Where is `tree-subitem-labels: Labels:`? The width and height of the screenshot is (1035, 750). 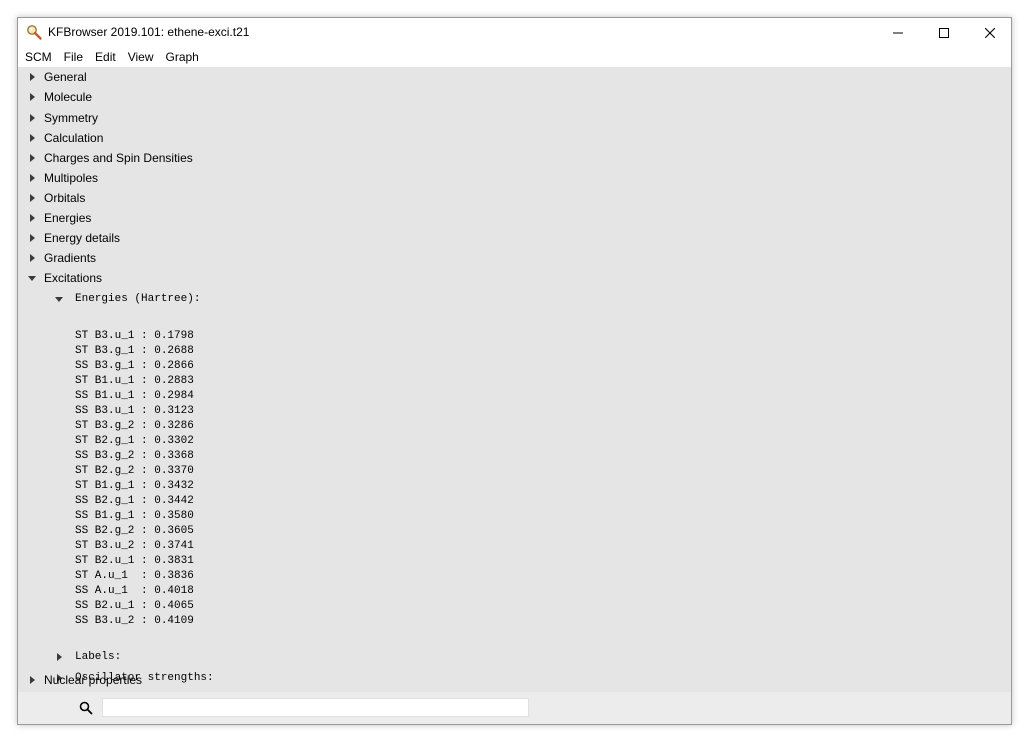 tree-subitem-labels: Labels: is located at coordinates (87, 657).